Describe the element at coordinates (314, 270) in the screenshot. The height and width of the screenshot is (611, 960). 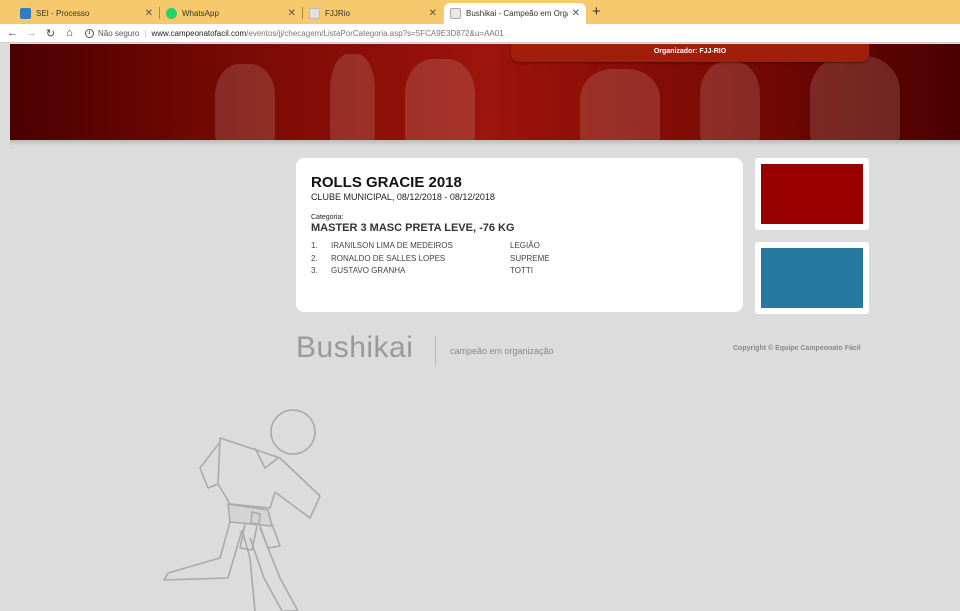
I see `result-position: 3.` at that location.